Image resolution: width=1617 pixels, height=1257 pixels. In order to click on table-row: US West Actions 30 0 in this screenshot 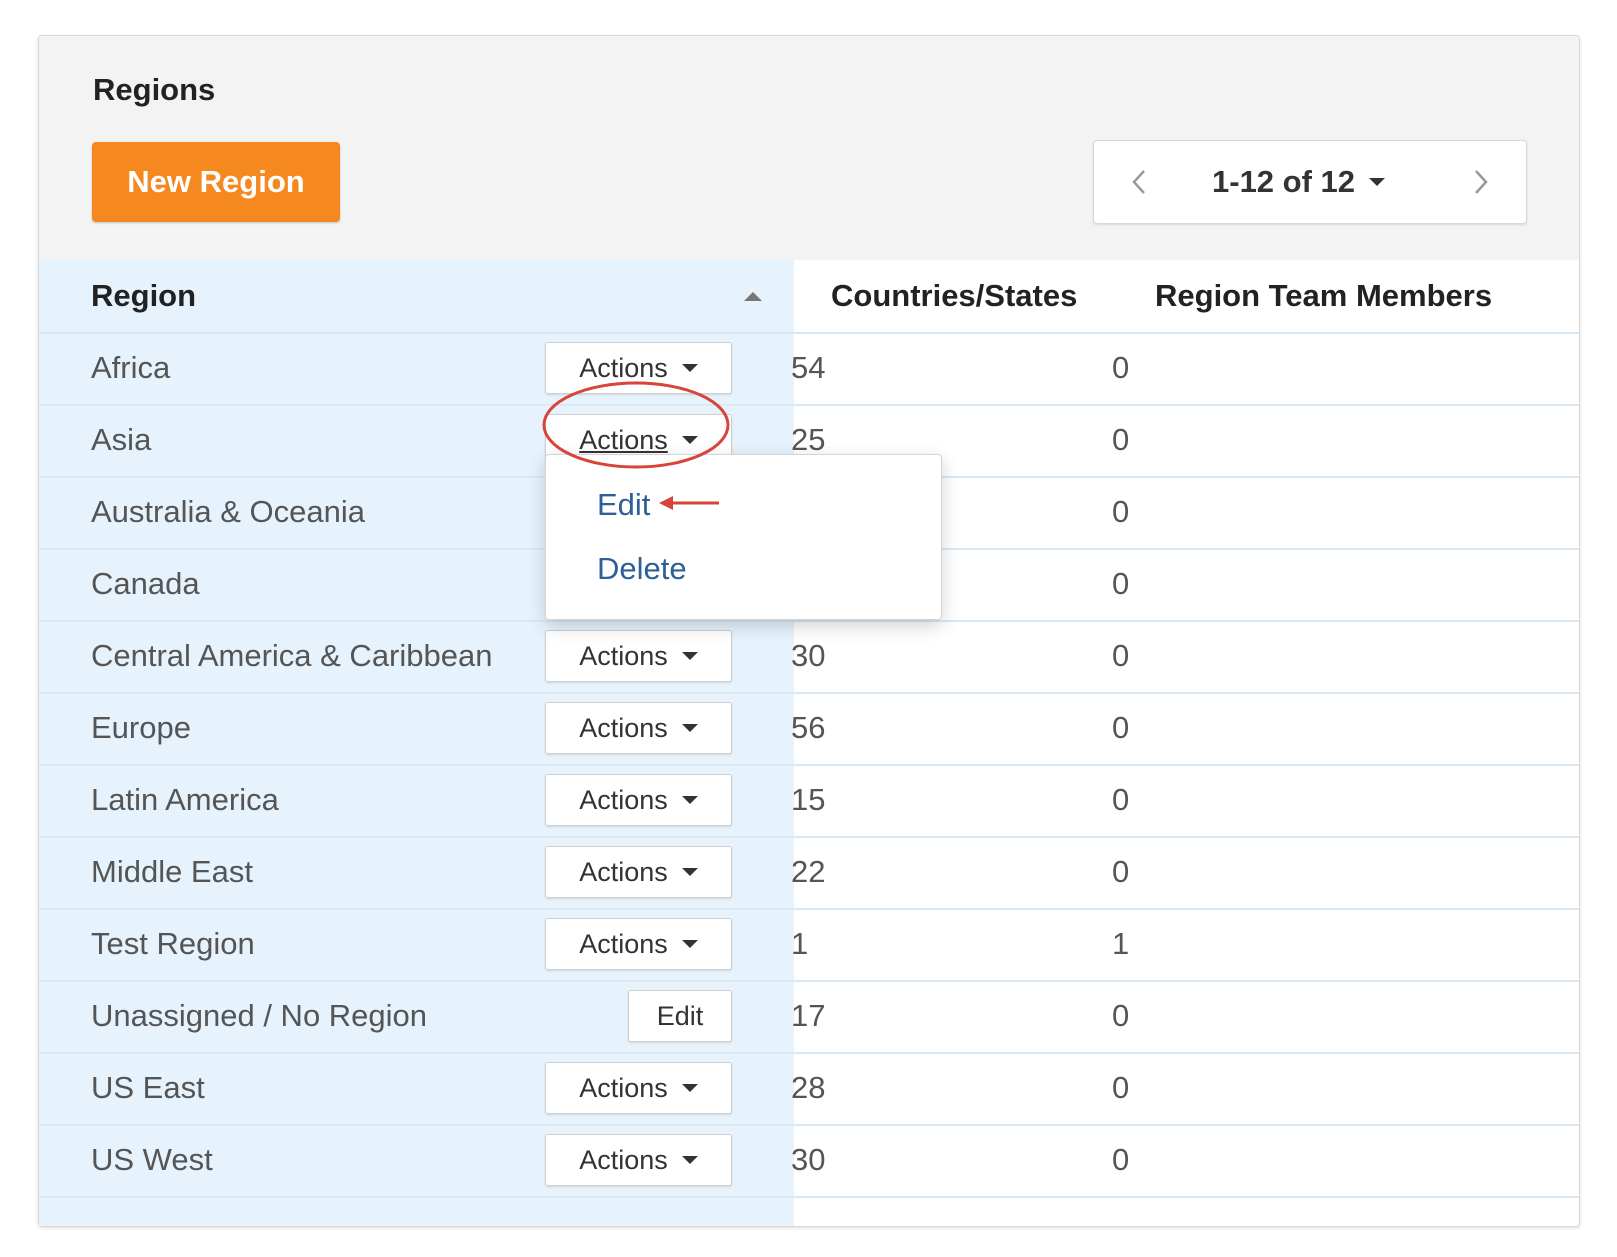, I will do `click(809, 1162)`.